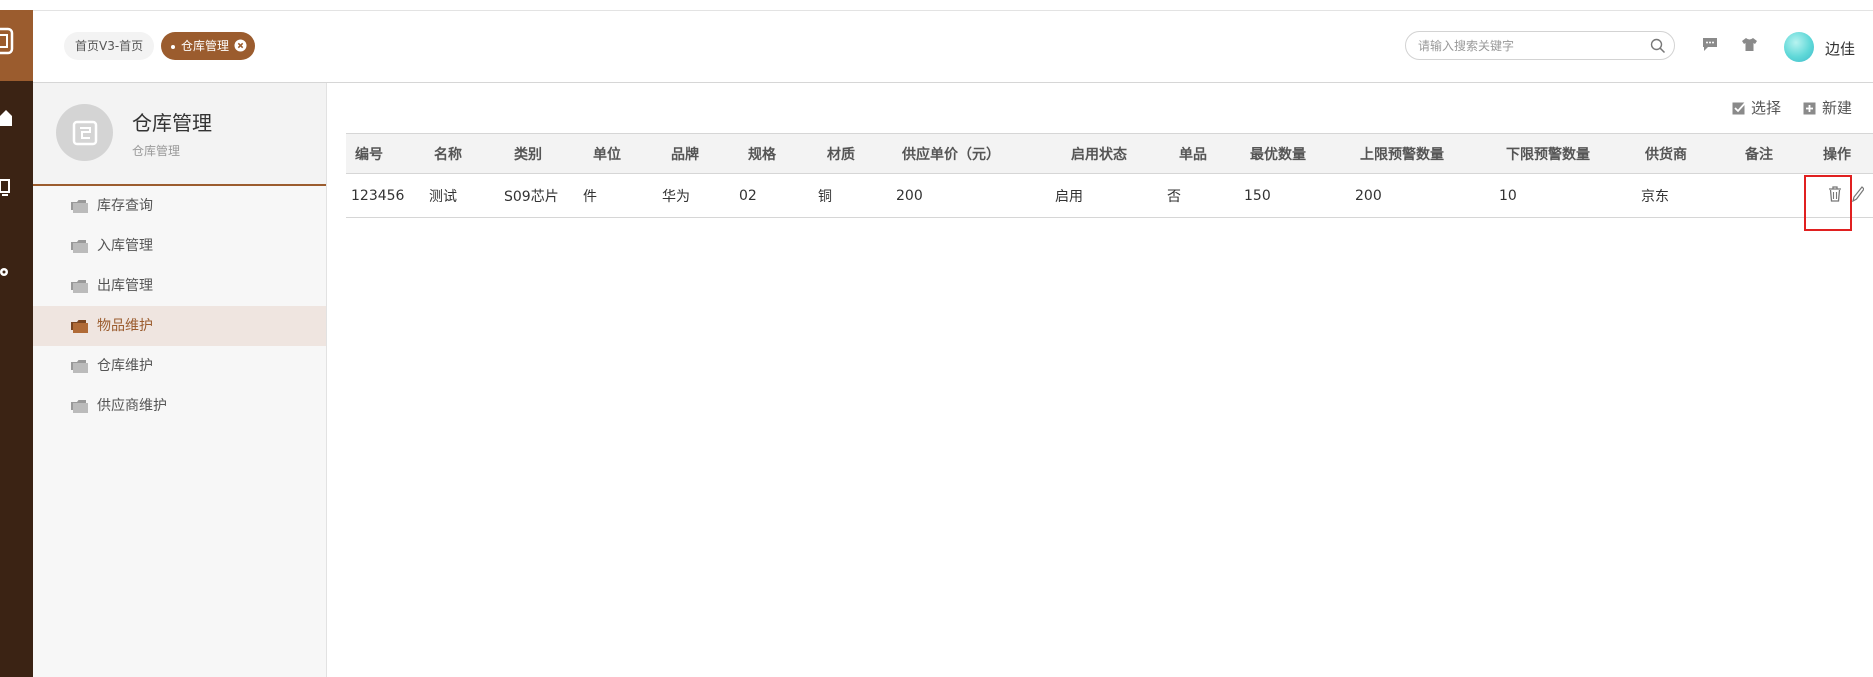 This screenshot has width=1873, height=677. What do you see at coordinates (1257, 195) in the screenshot?
I see `cell-optimal-qty: 150` at bounding box center [1257, 195].